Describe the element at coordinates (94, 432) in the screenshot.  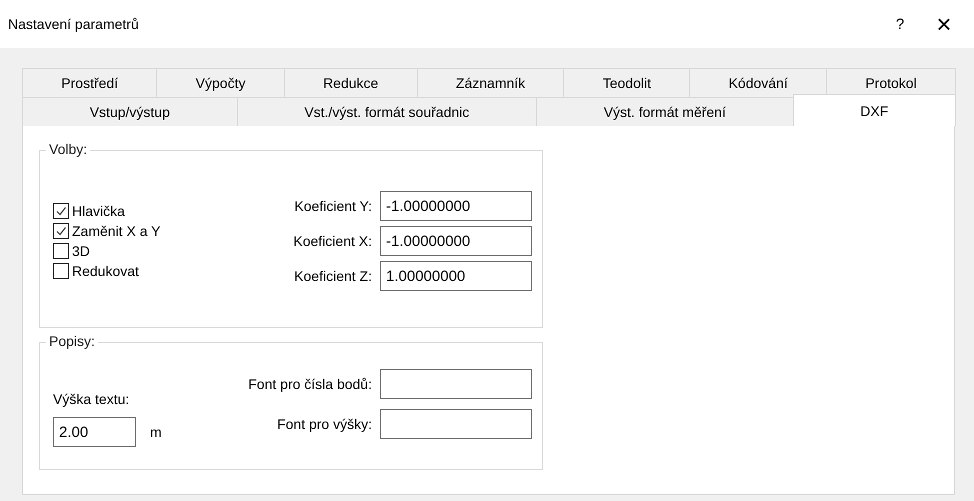
I see `input-field: 2.00` at that location.